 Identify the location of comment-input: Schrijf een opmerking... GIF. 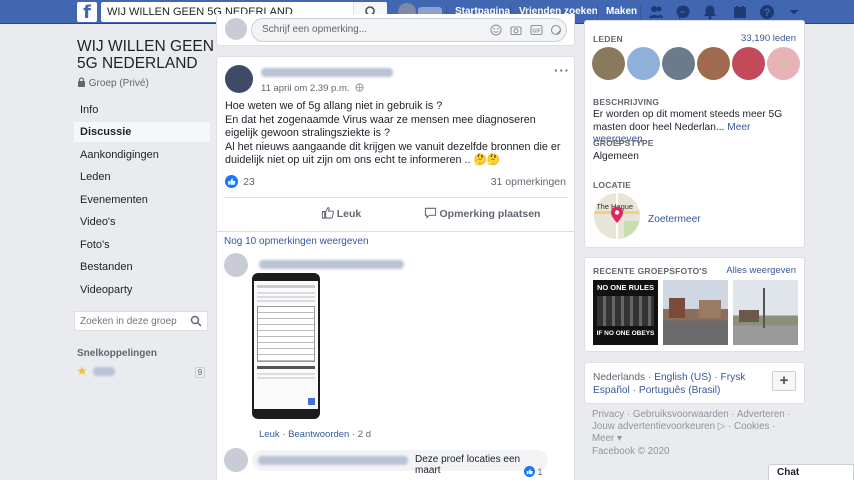
(409, 30).